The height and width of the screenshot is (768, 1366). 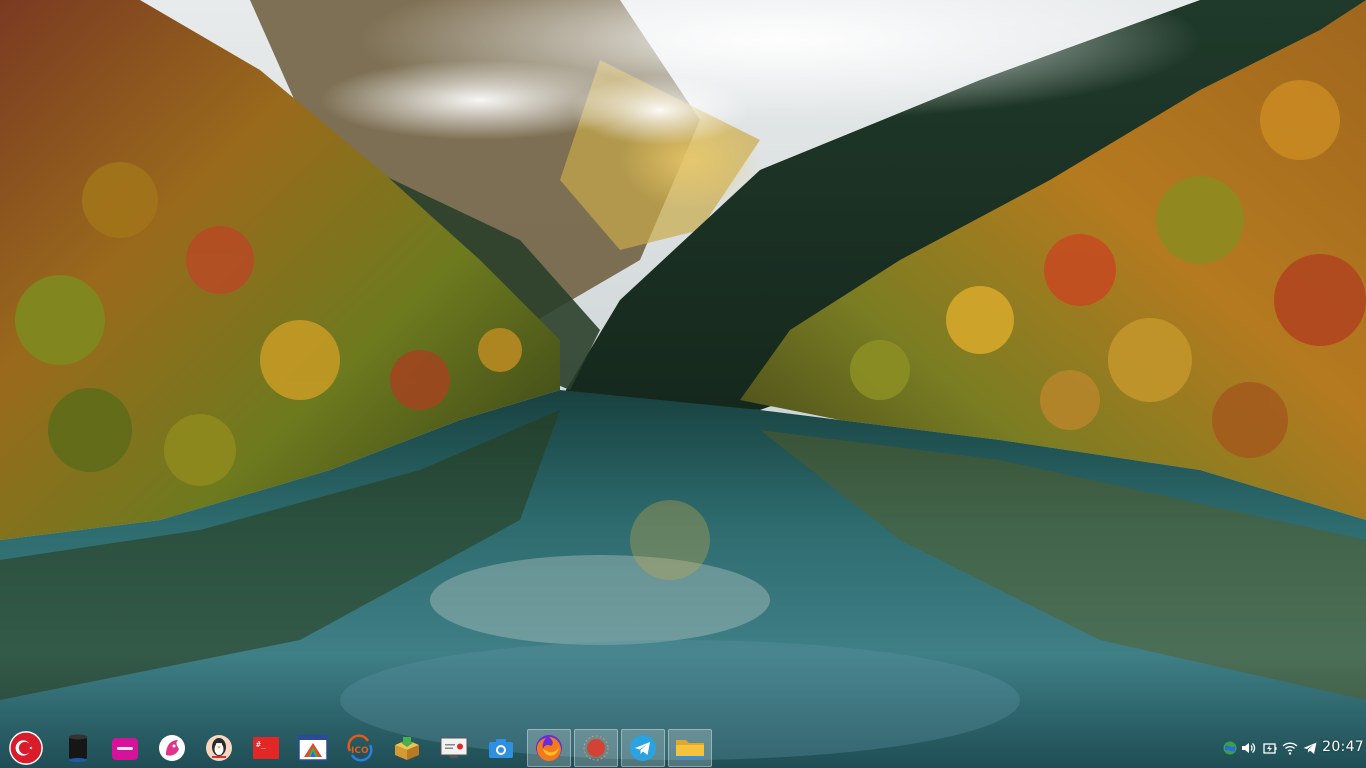 I want to click on screenshot-app-button, so click(x=501, y=748).